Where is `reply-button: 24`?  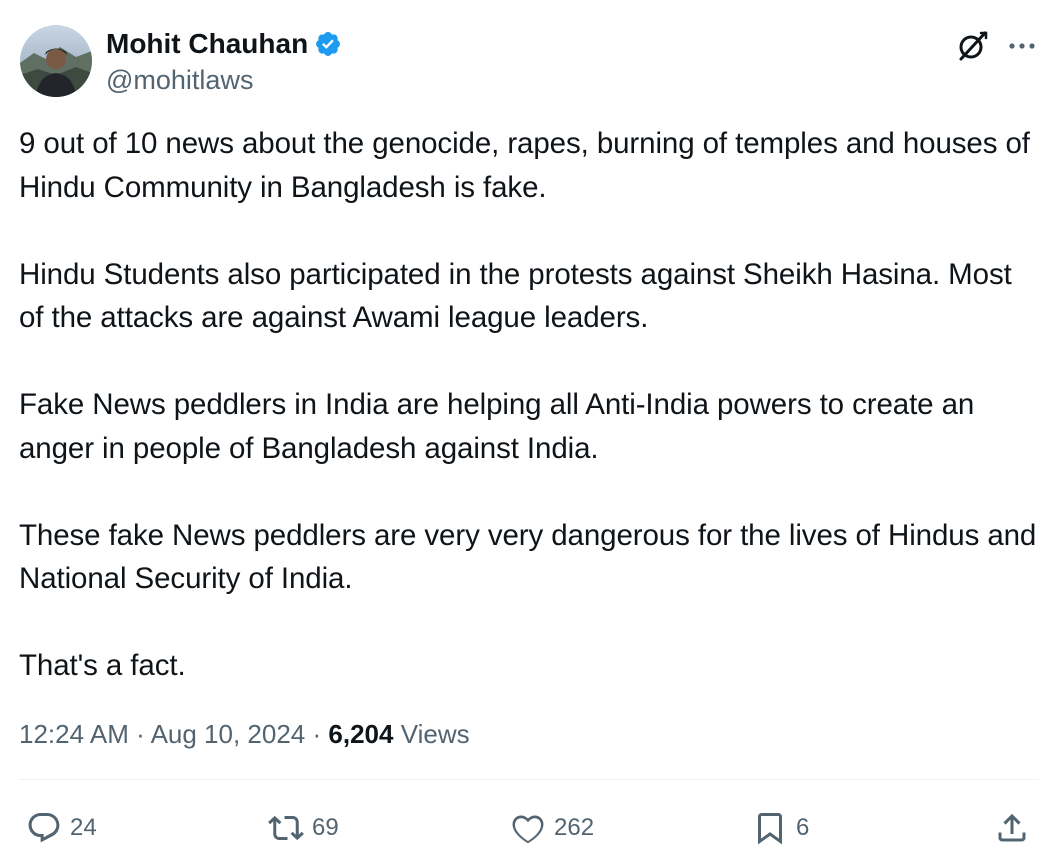 reply-button: 24 is located at coordinates (61, 828).